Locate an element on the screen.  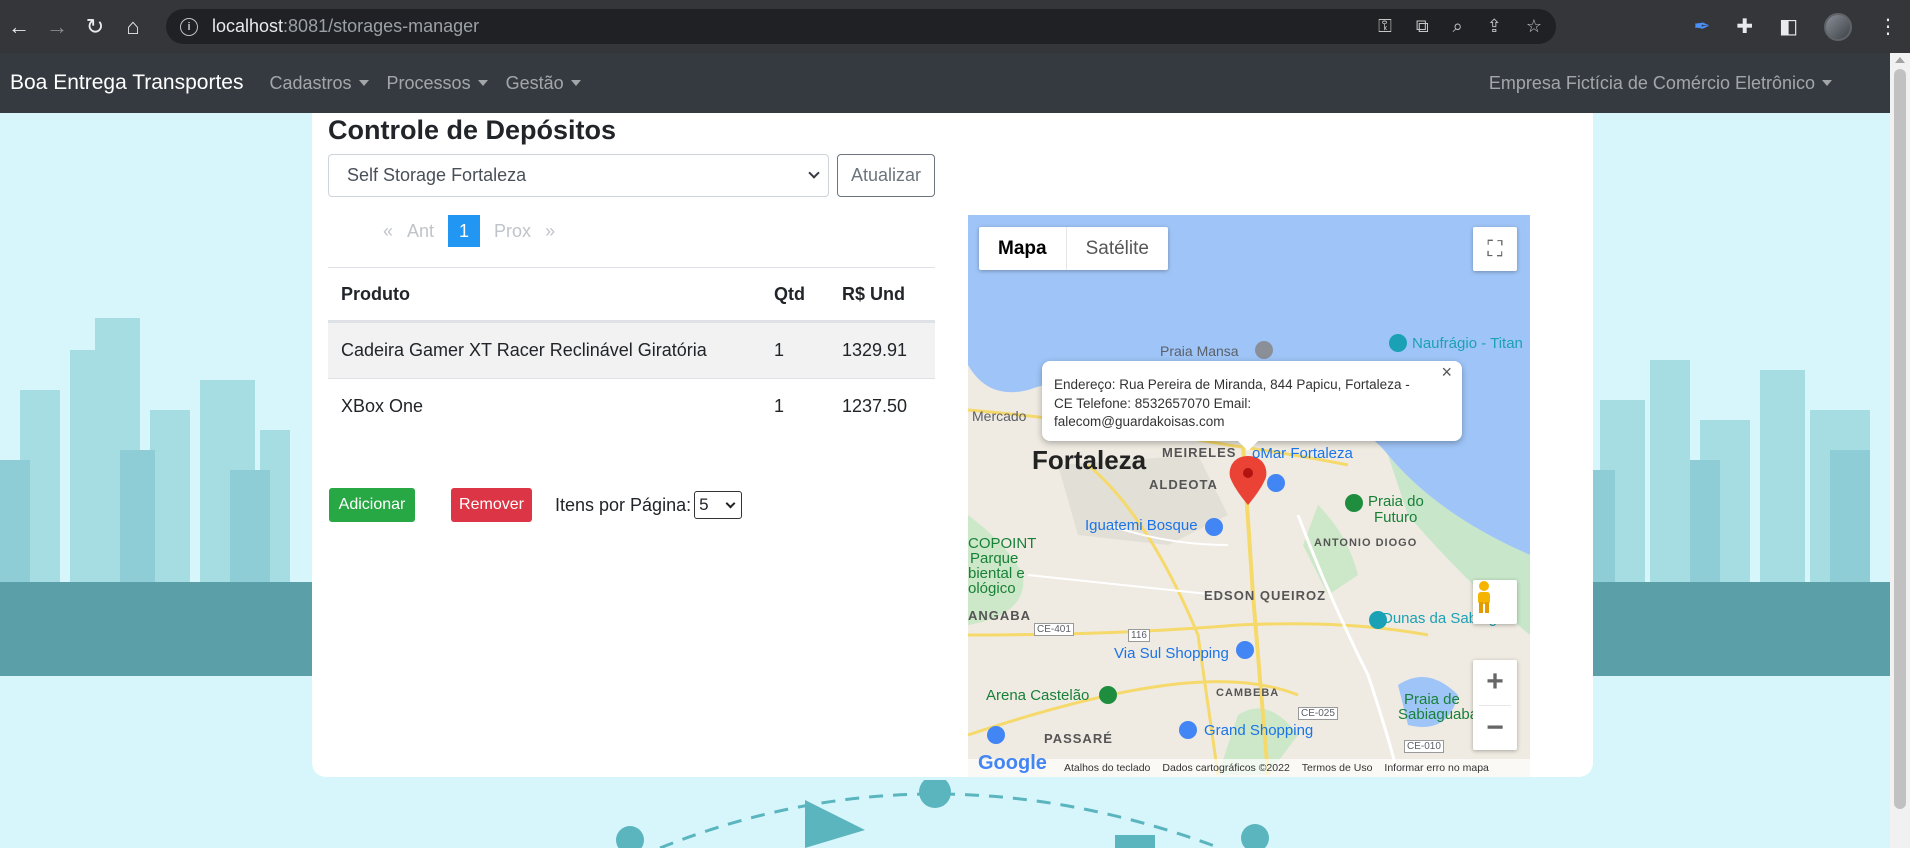
street-view-pegman-icon is located at coordinates (1495, 602).